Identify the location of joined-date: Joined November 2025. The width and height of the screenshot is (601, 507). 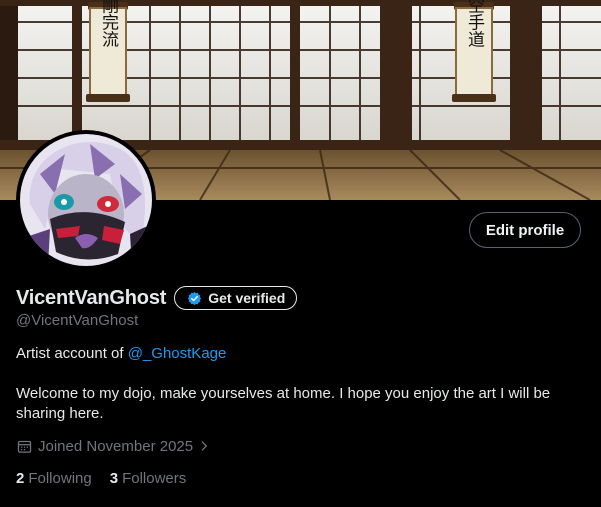
(113, 446).